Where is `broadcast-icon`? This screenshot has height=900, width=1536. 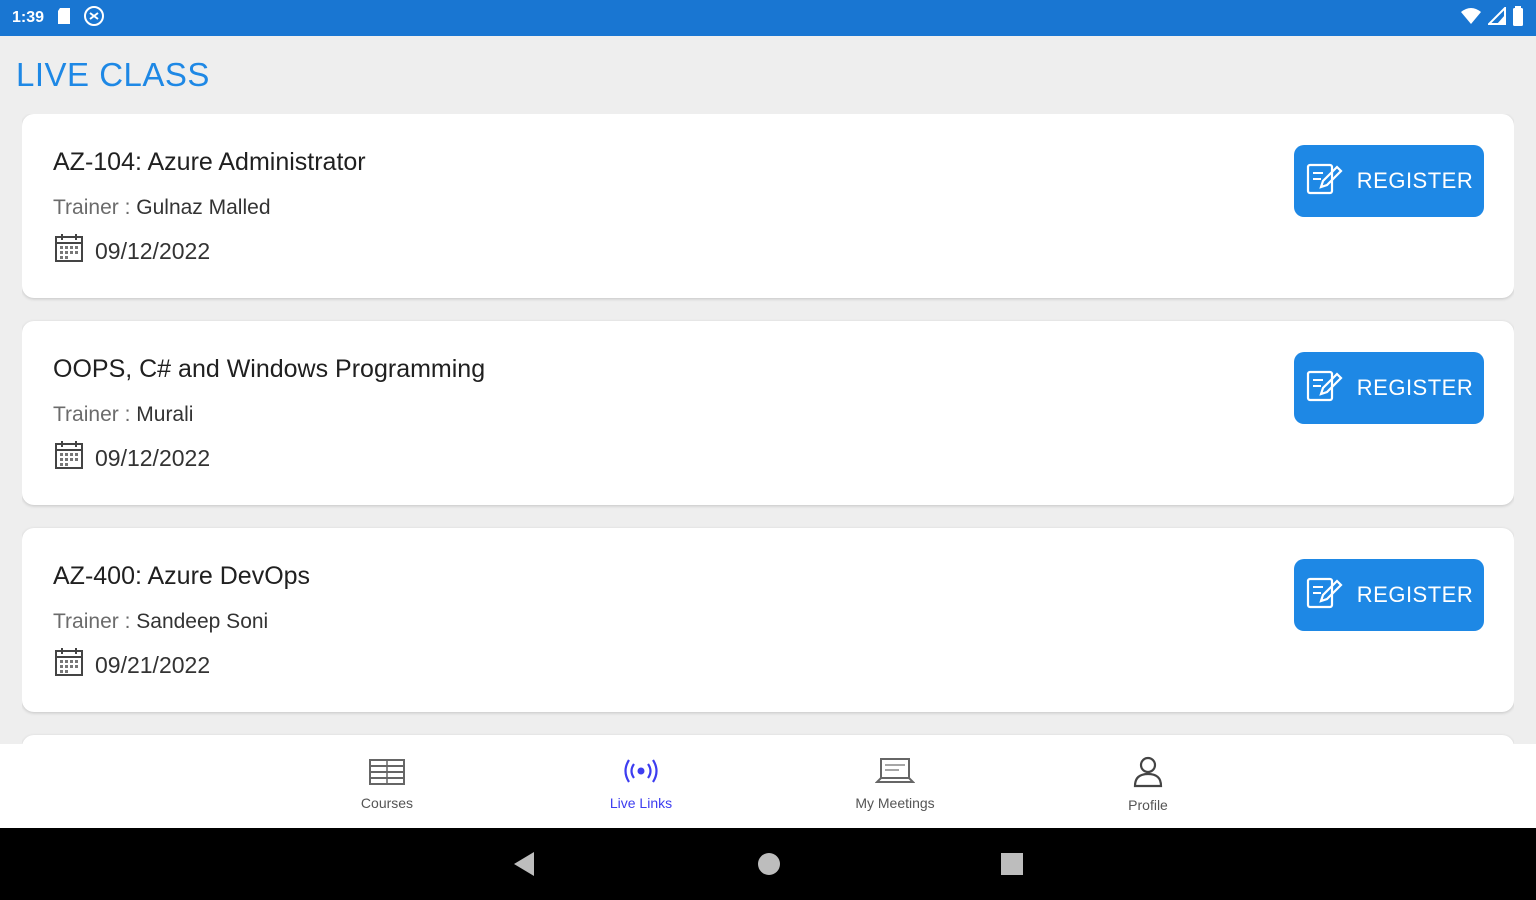 broadcast-icon is located at coordinates (641, 772).